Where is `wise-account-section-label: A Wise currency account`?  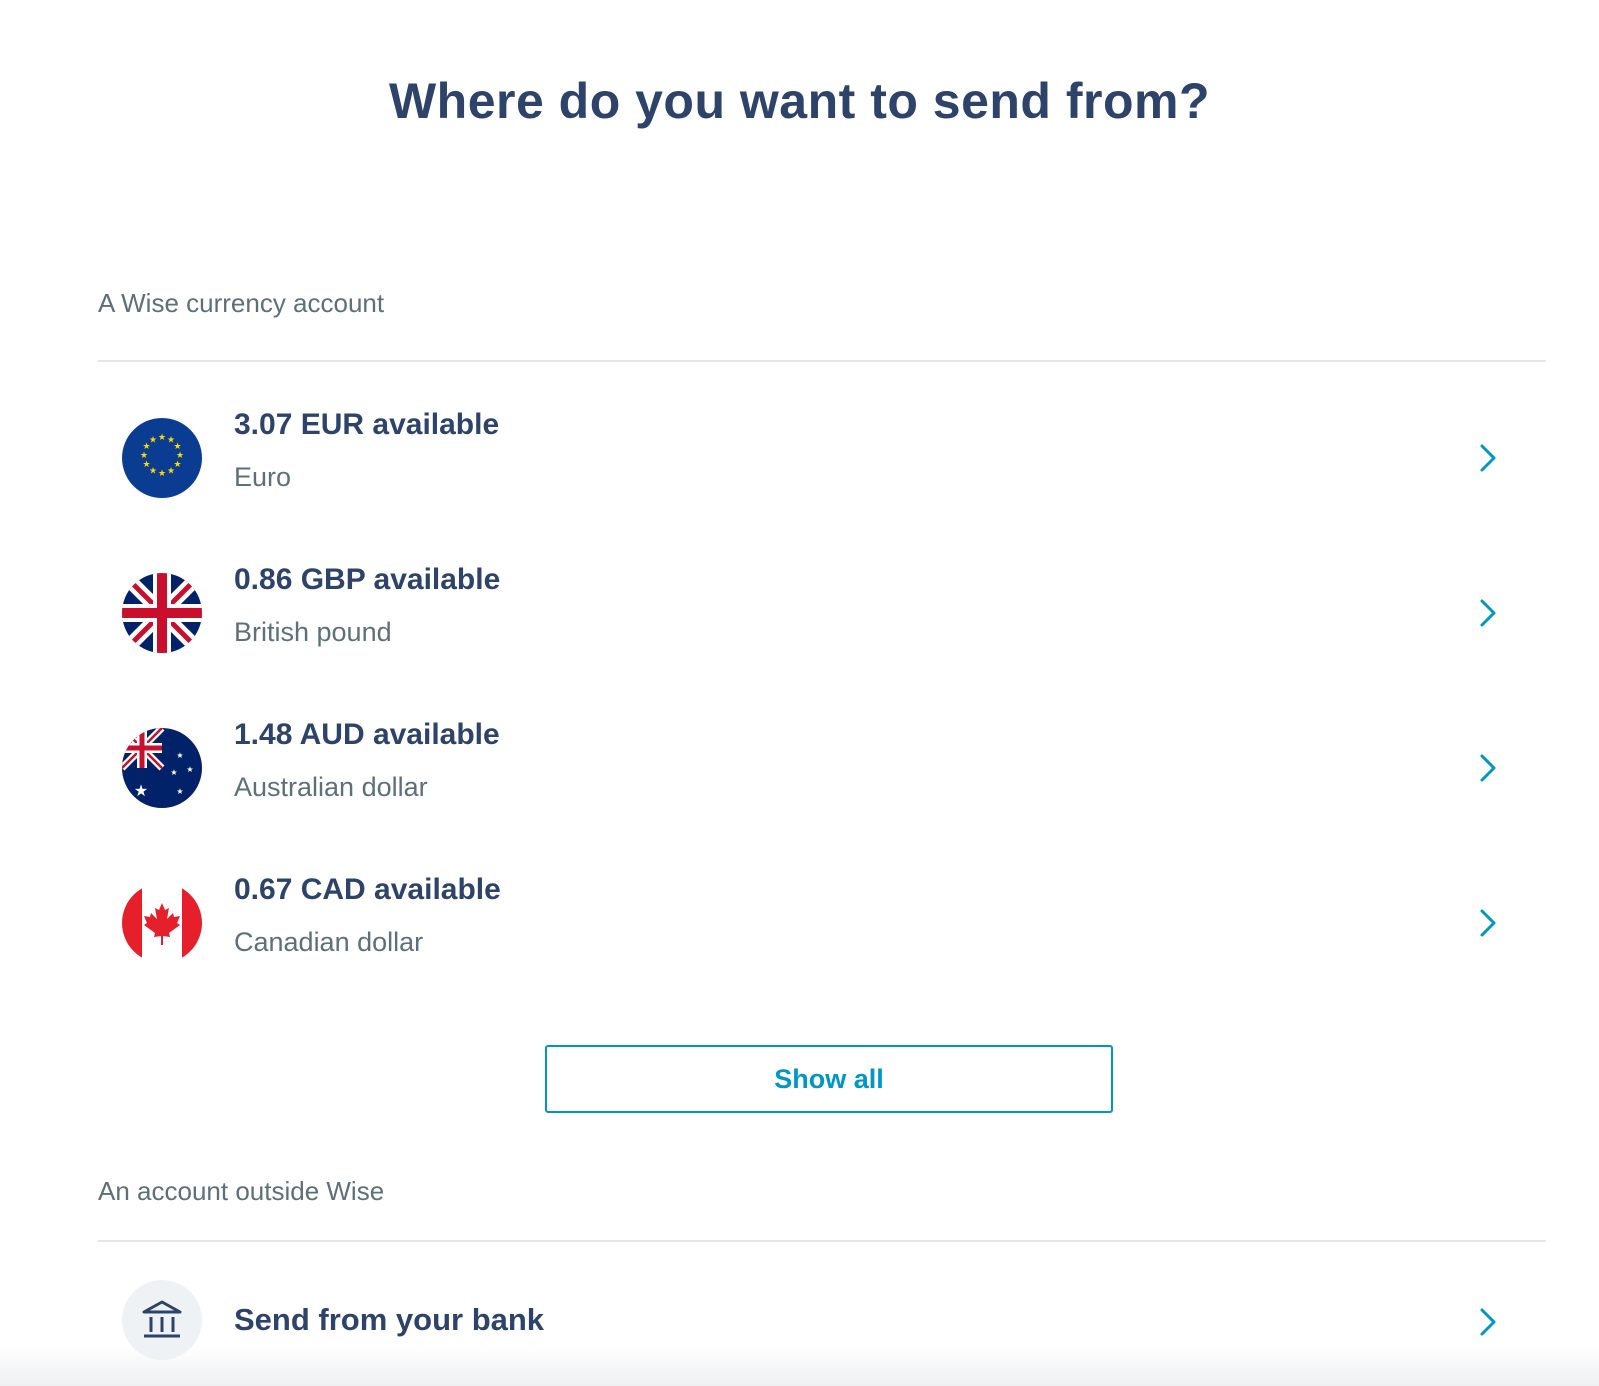 wise-account-section-label: A Wise currency account is located at coordinates (241, 303).